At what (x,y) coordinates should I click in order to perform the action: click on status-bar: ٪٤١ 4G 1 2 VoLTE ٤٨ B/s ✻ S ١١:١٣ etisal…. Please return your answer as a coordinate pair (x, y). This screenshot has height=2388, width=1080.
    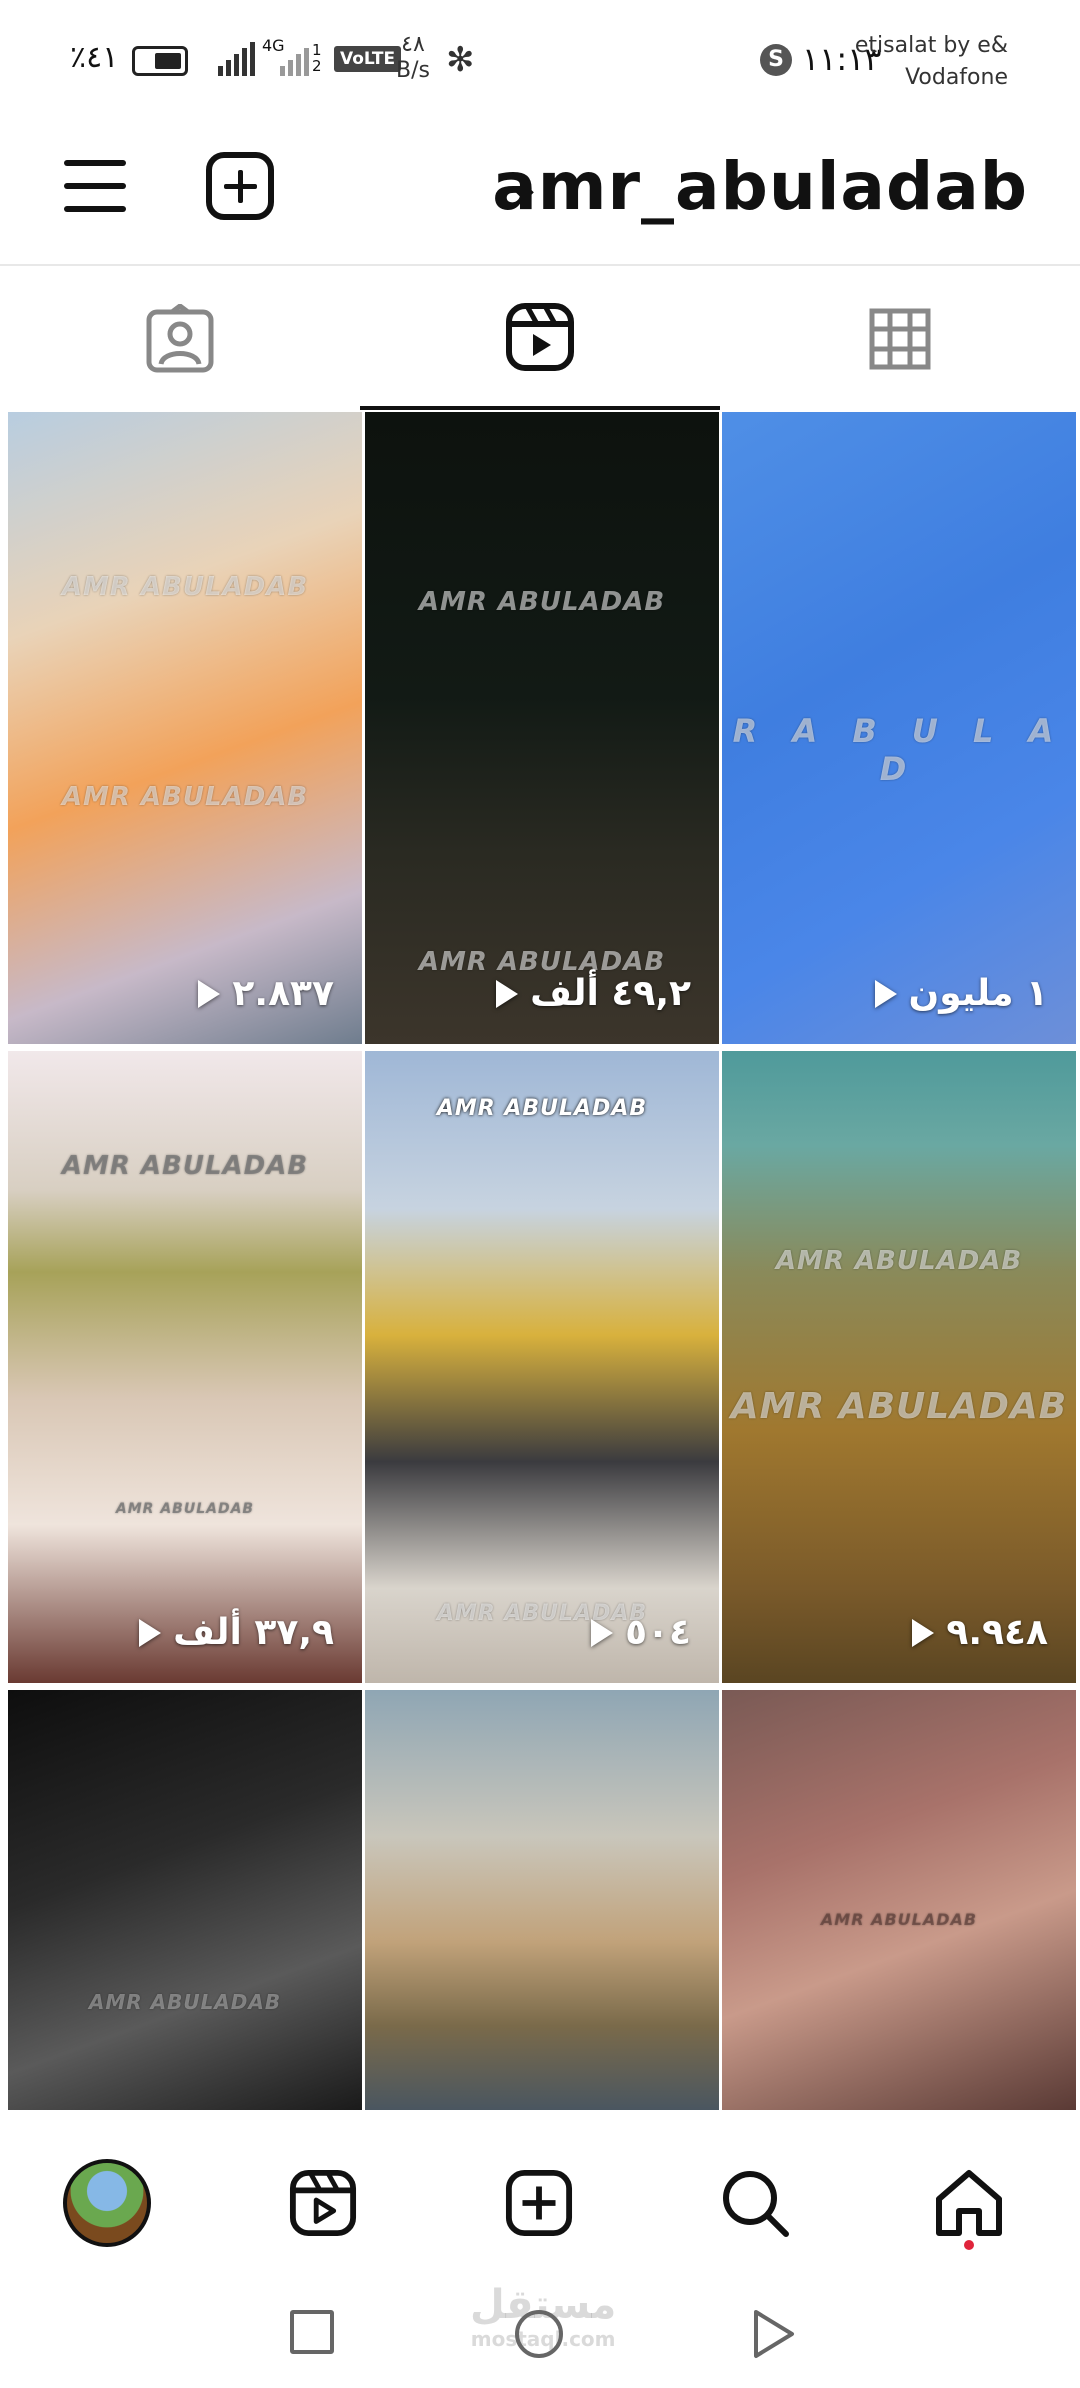
    Looking at the image, I should click on (540, 60).